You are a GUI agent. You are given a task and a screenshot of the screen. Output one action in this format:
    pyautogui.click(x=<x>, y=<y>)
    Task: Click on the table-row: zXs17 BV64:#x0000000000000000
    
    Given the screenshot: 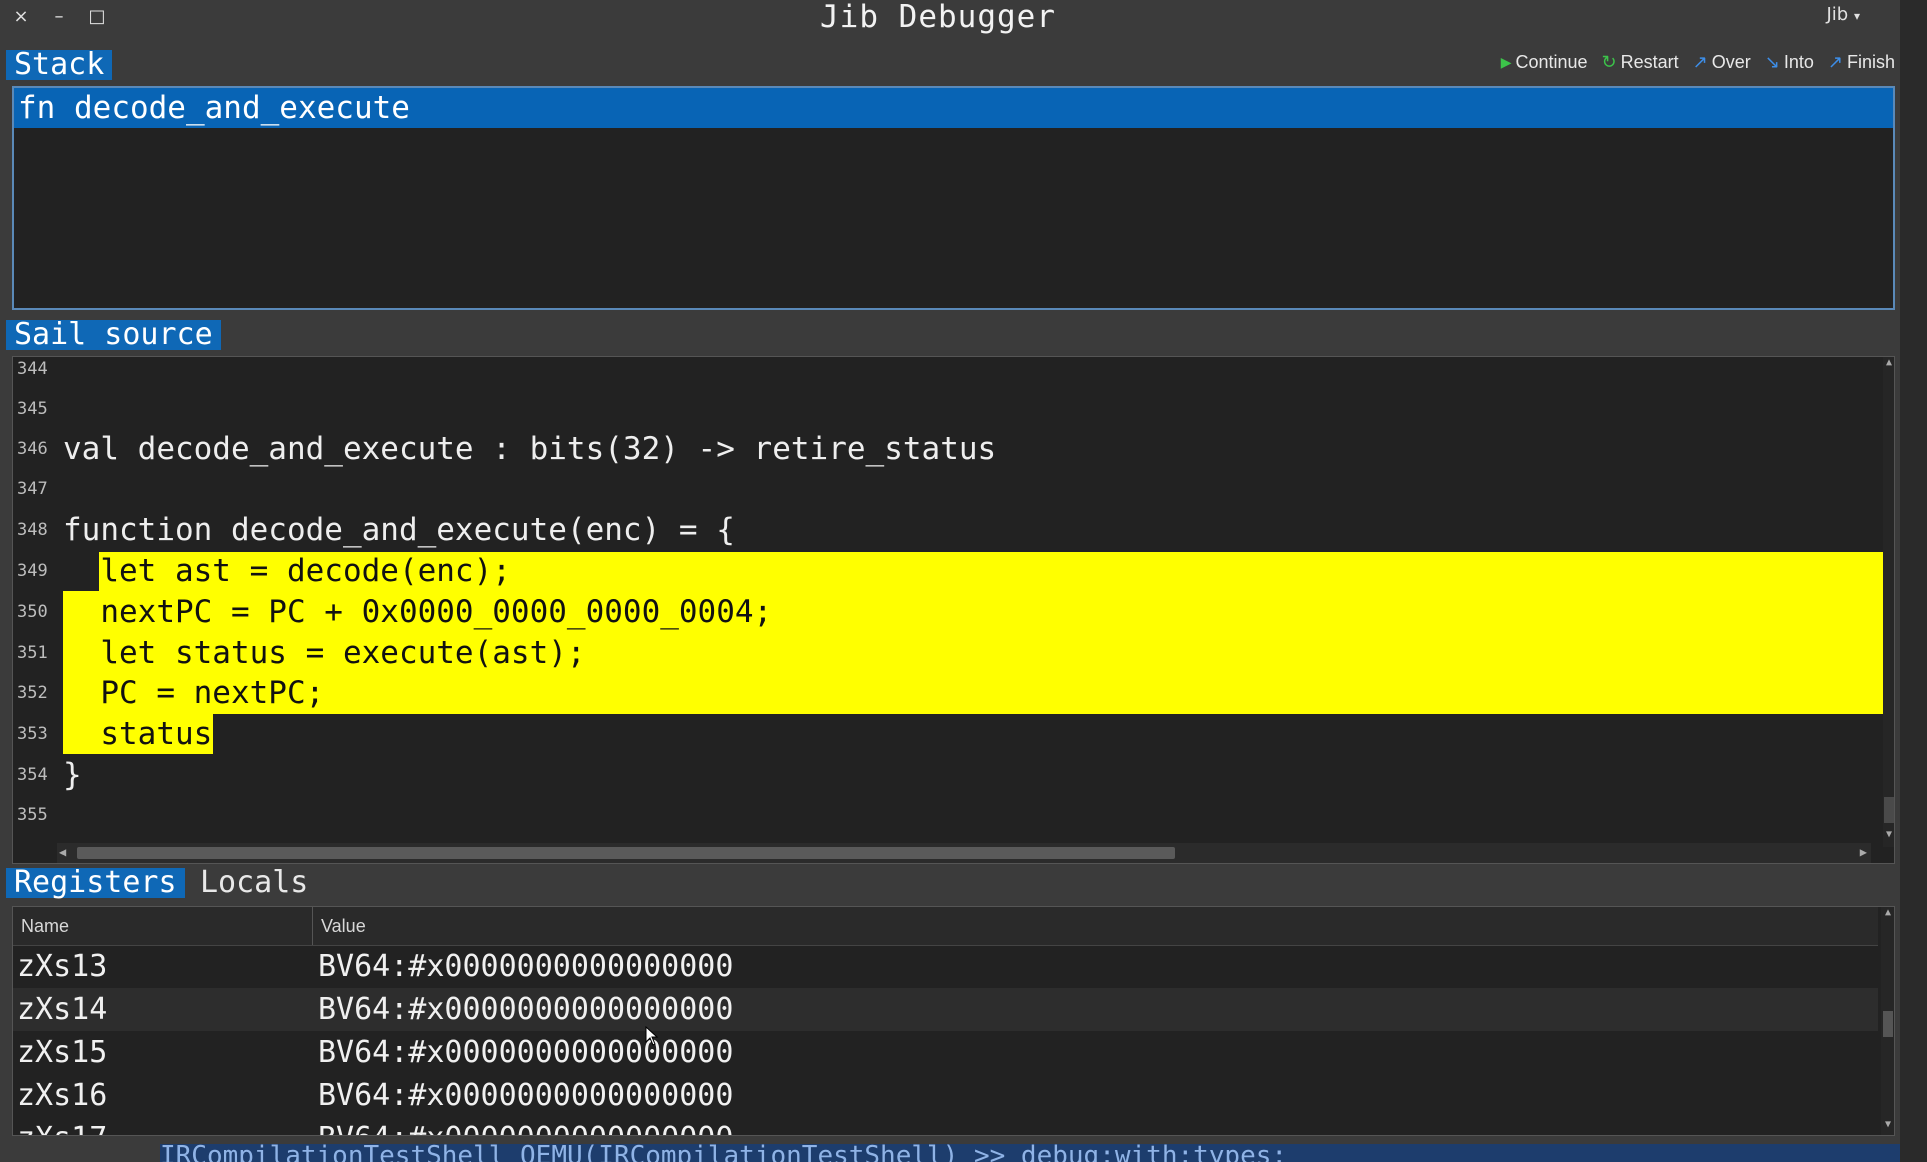 What is the action you would take?
    pyautogui.click(x=945, y=1126)
    